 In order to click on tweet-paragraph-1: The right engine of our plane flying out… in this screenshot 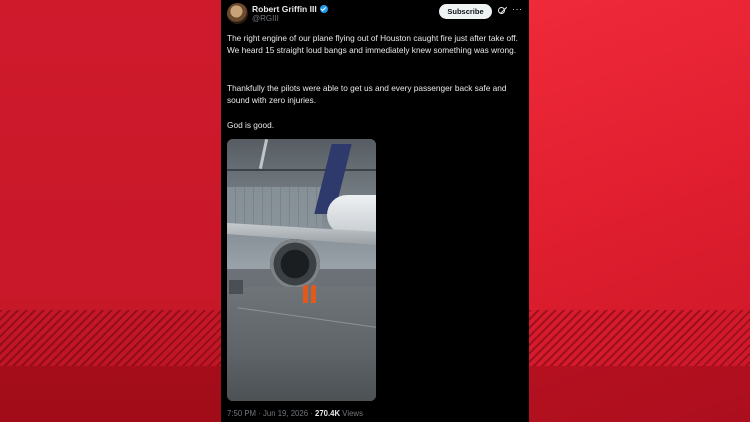, I will do `click(372, 44)`.